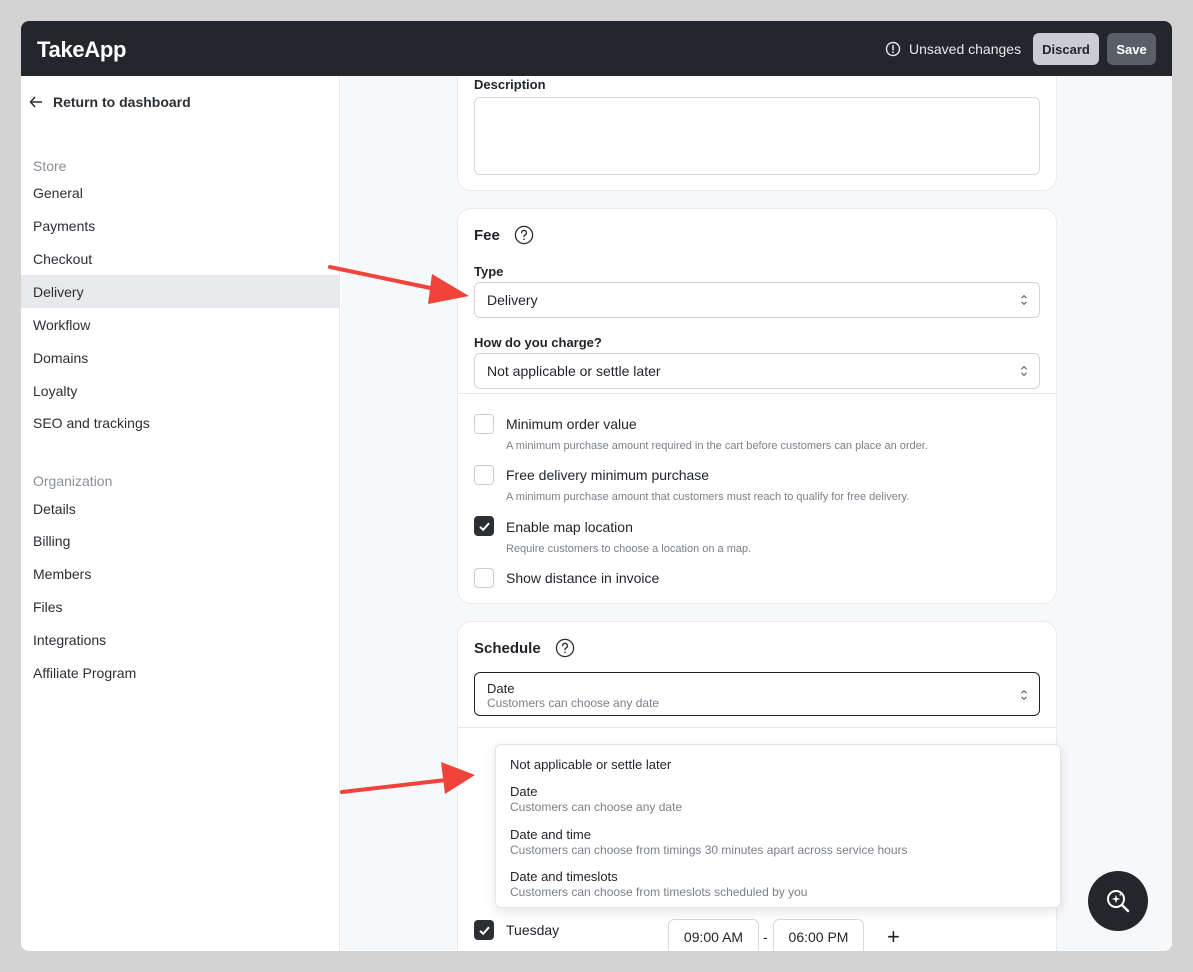 The height and width of the screenshot is (972, 1193). What do you see at coordinates (533, 930) in the screenshot?
I see `tuesday-label: Tuesday` at bounding box center [533, 930].